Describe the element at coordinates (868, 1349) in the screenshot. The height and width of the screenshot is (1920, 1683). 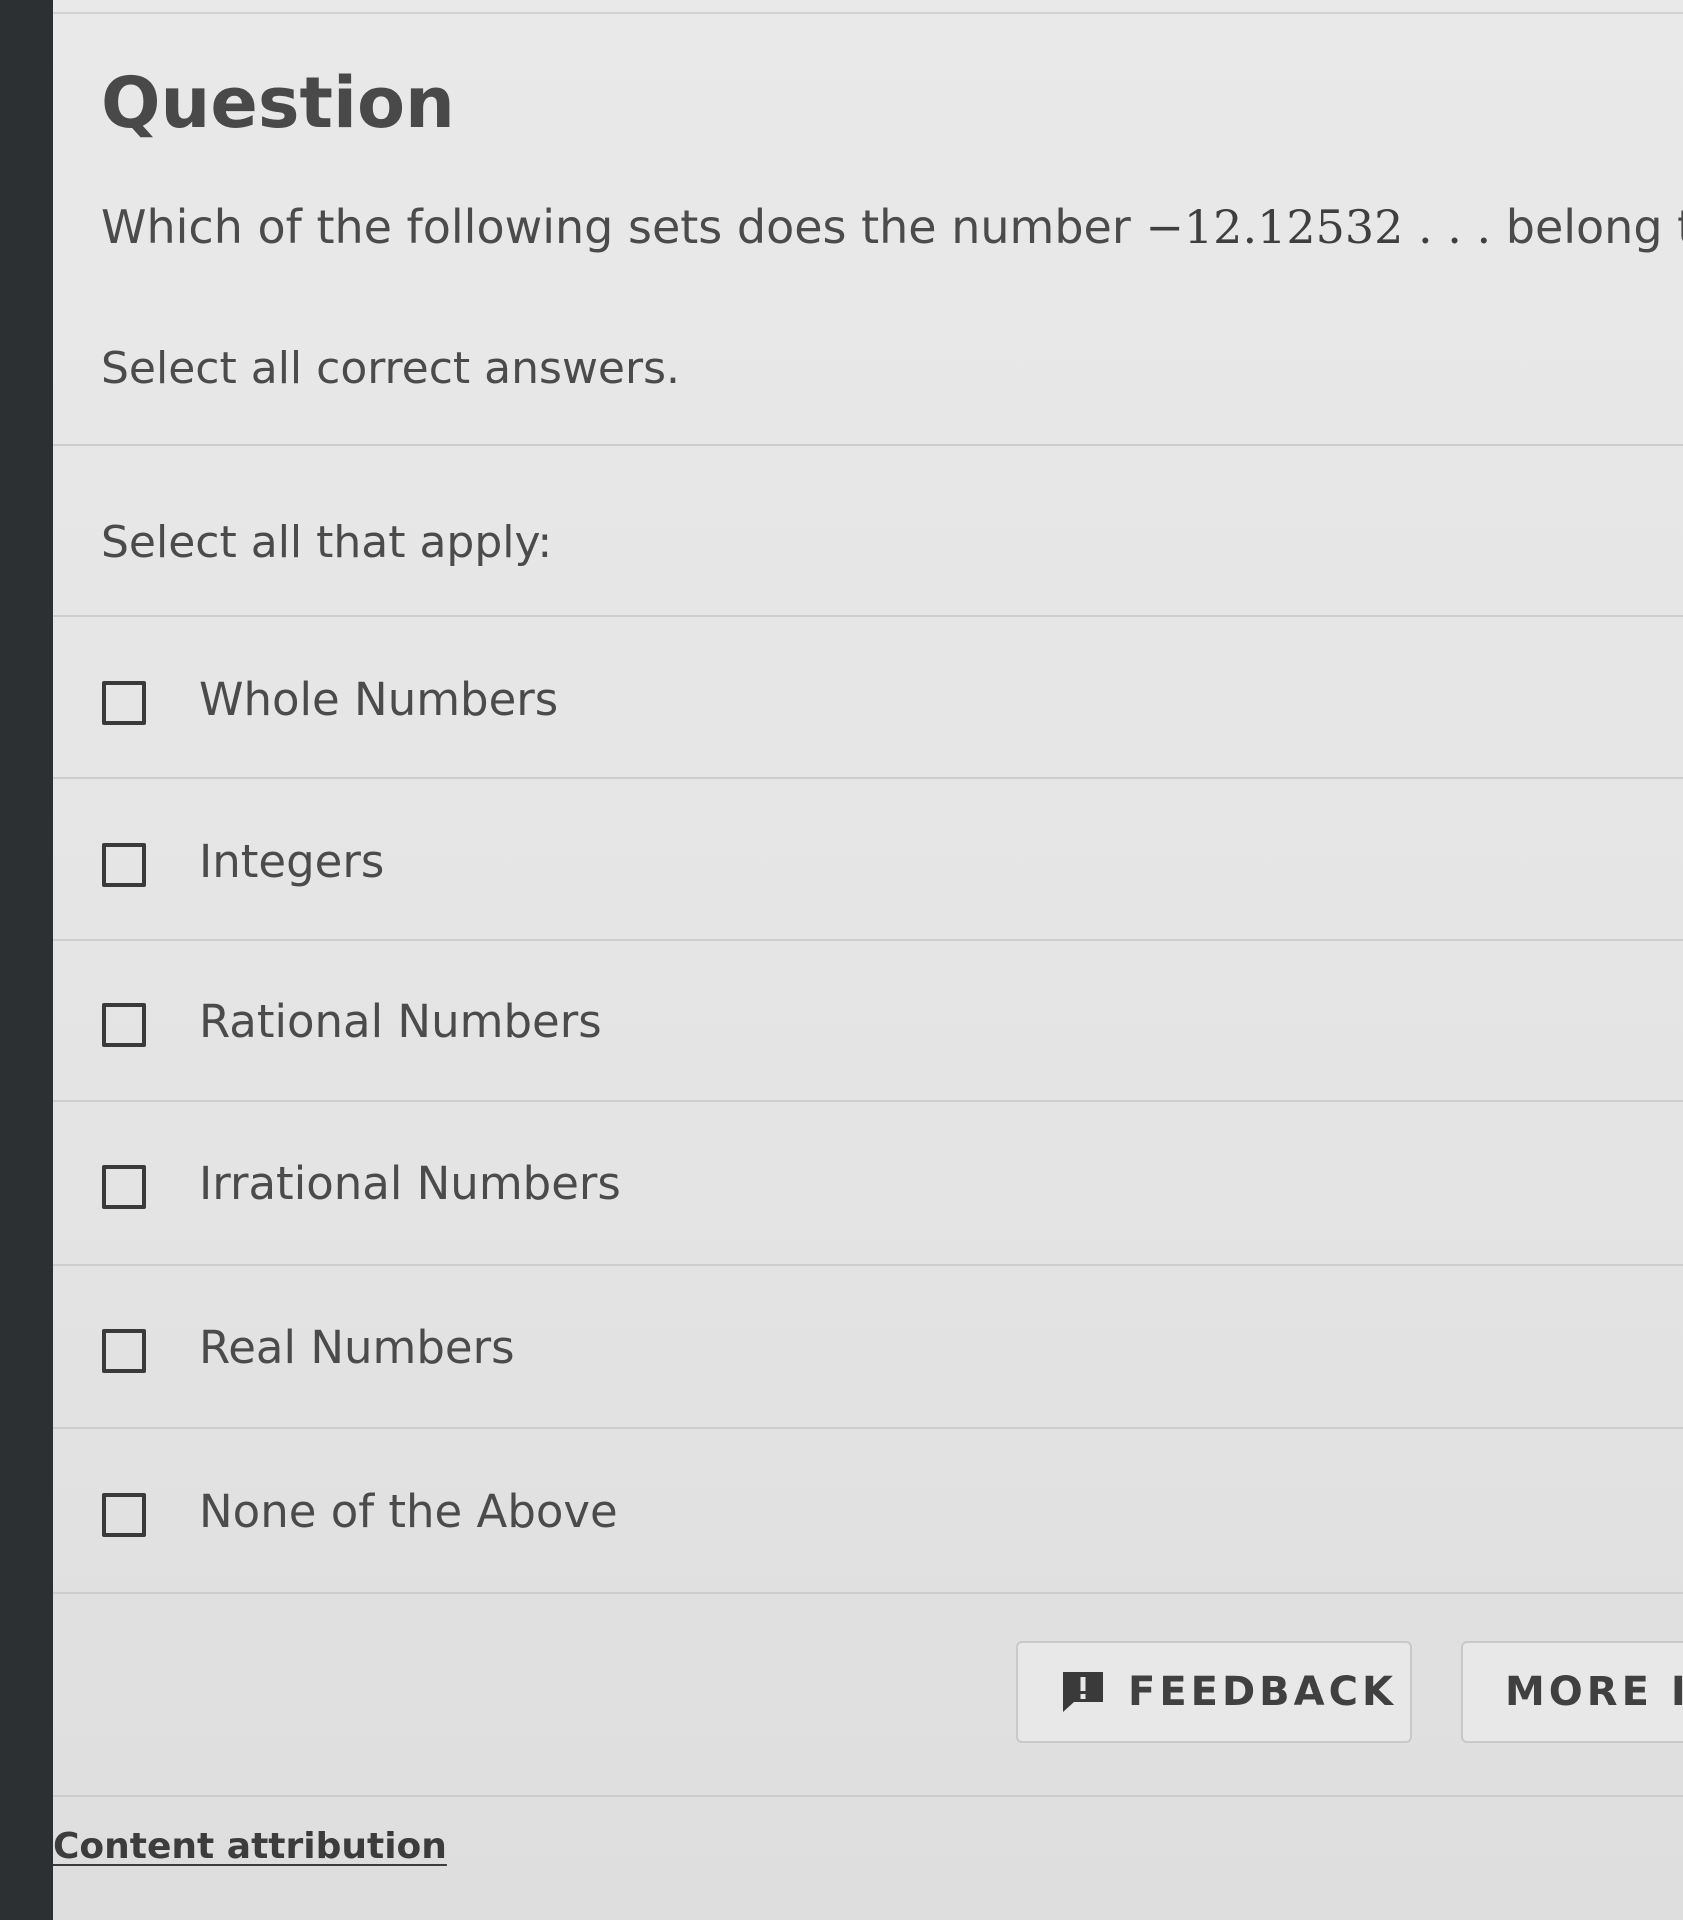
I see `option-real-numbers: Real Numbers` at that location.